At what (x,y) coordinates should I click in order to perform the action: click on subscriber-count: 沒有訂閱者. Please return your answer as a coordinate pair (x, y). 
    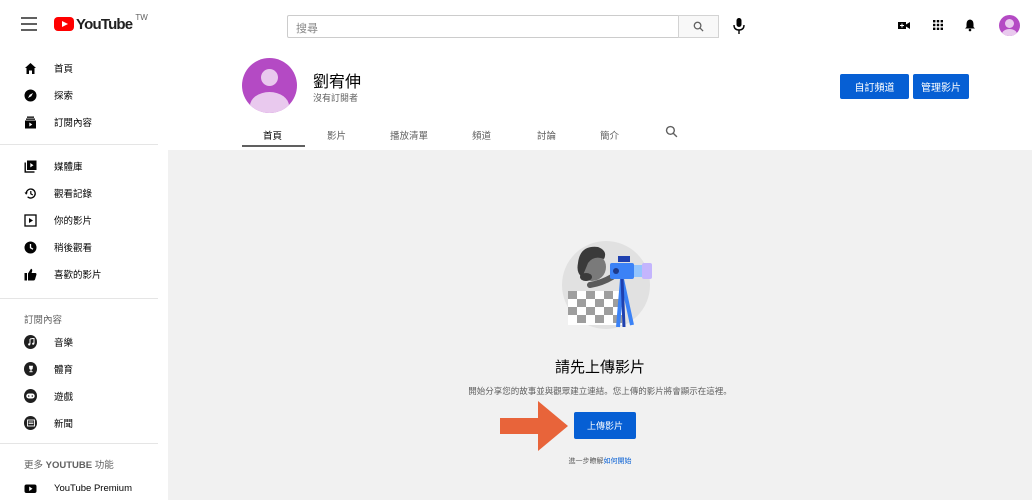
    Looking at the image, I should click on (336, 98).